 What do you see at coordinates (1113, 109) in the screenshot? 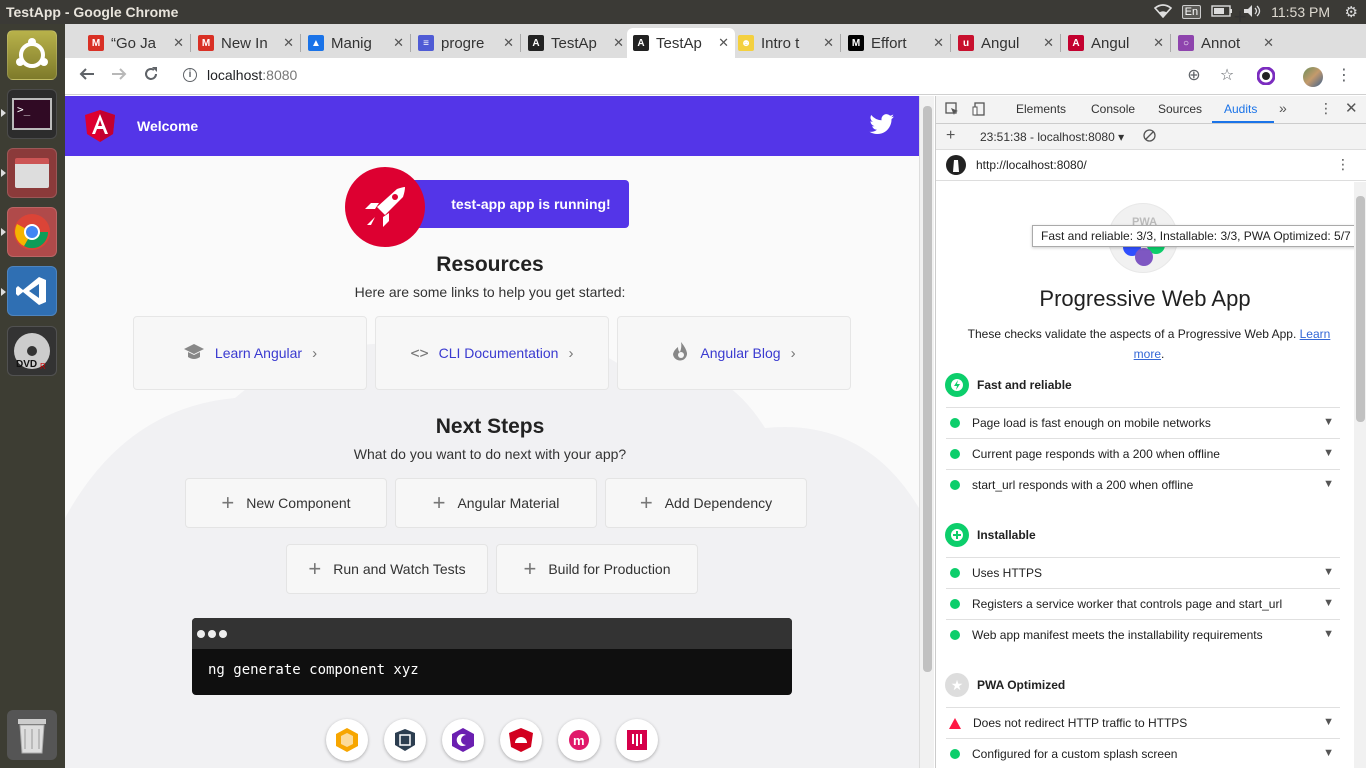
I see `tab-console: Console` at bounding box center [1113, 109].